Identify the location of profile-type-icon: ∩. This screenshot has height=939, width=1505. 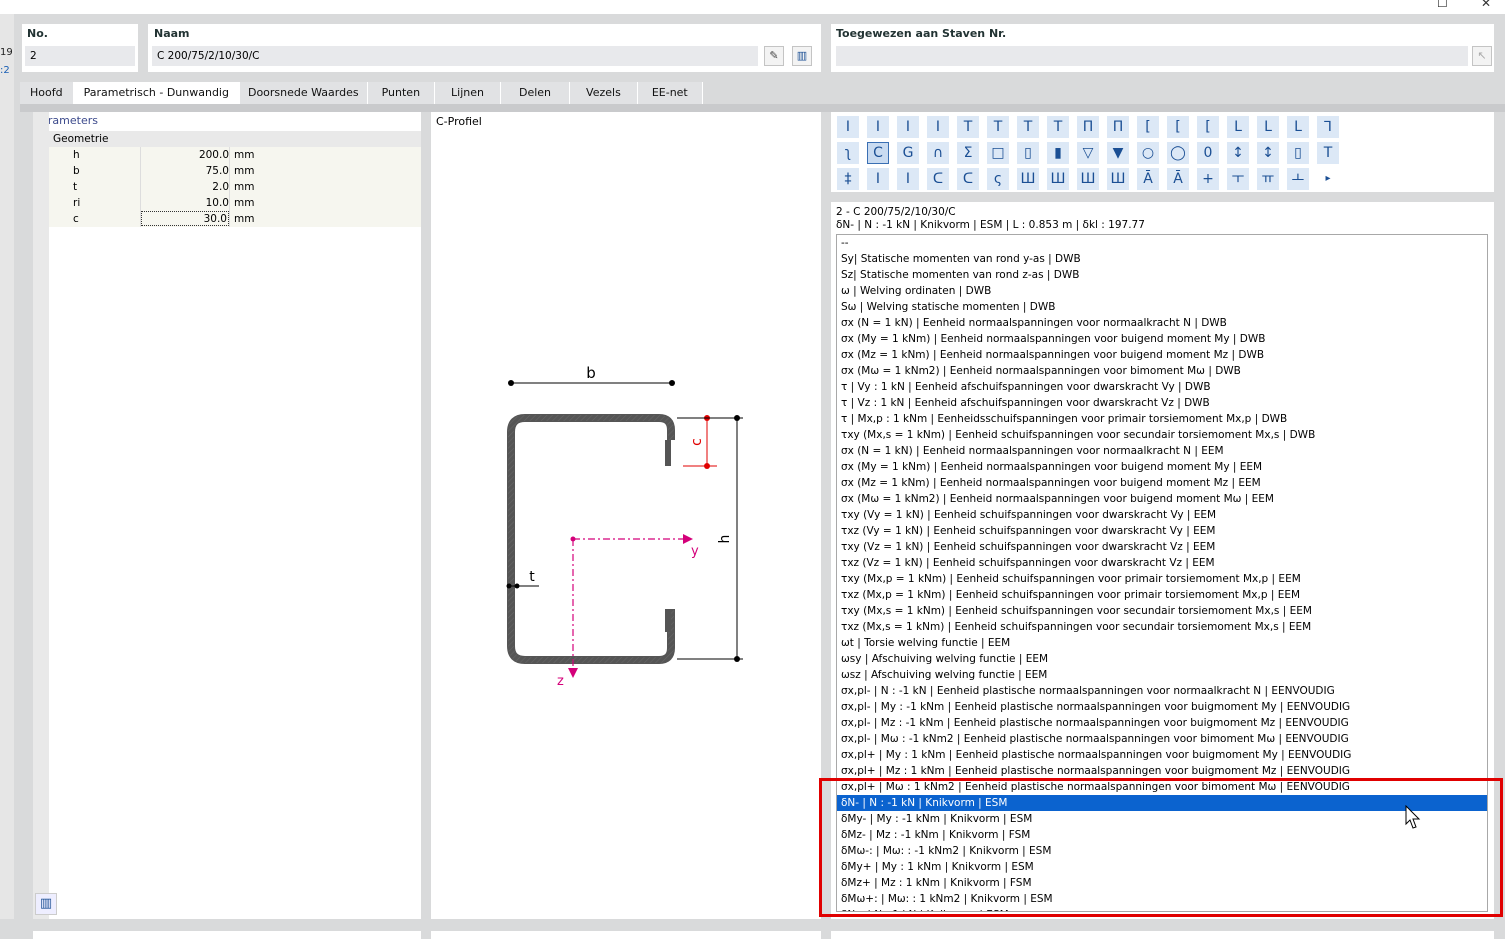
(938, 153).